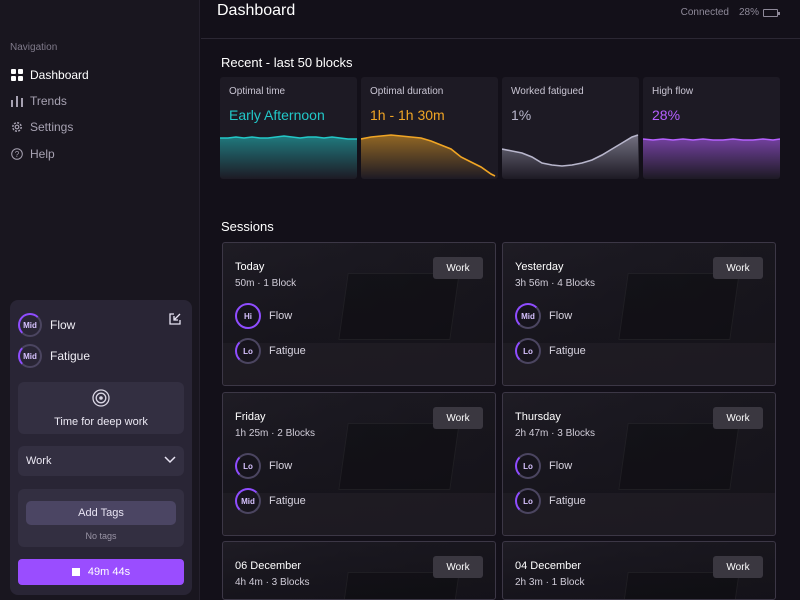 Image resolution: width=800 pixels, height=600 pixels. What do you see at coordinates (248, 316) in the screenshot?
I see `flow-level-ring: Hi` at bounding box center [248, 316].